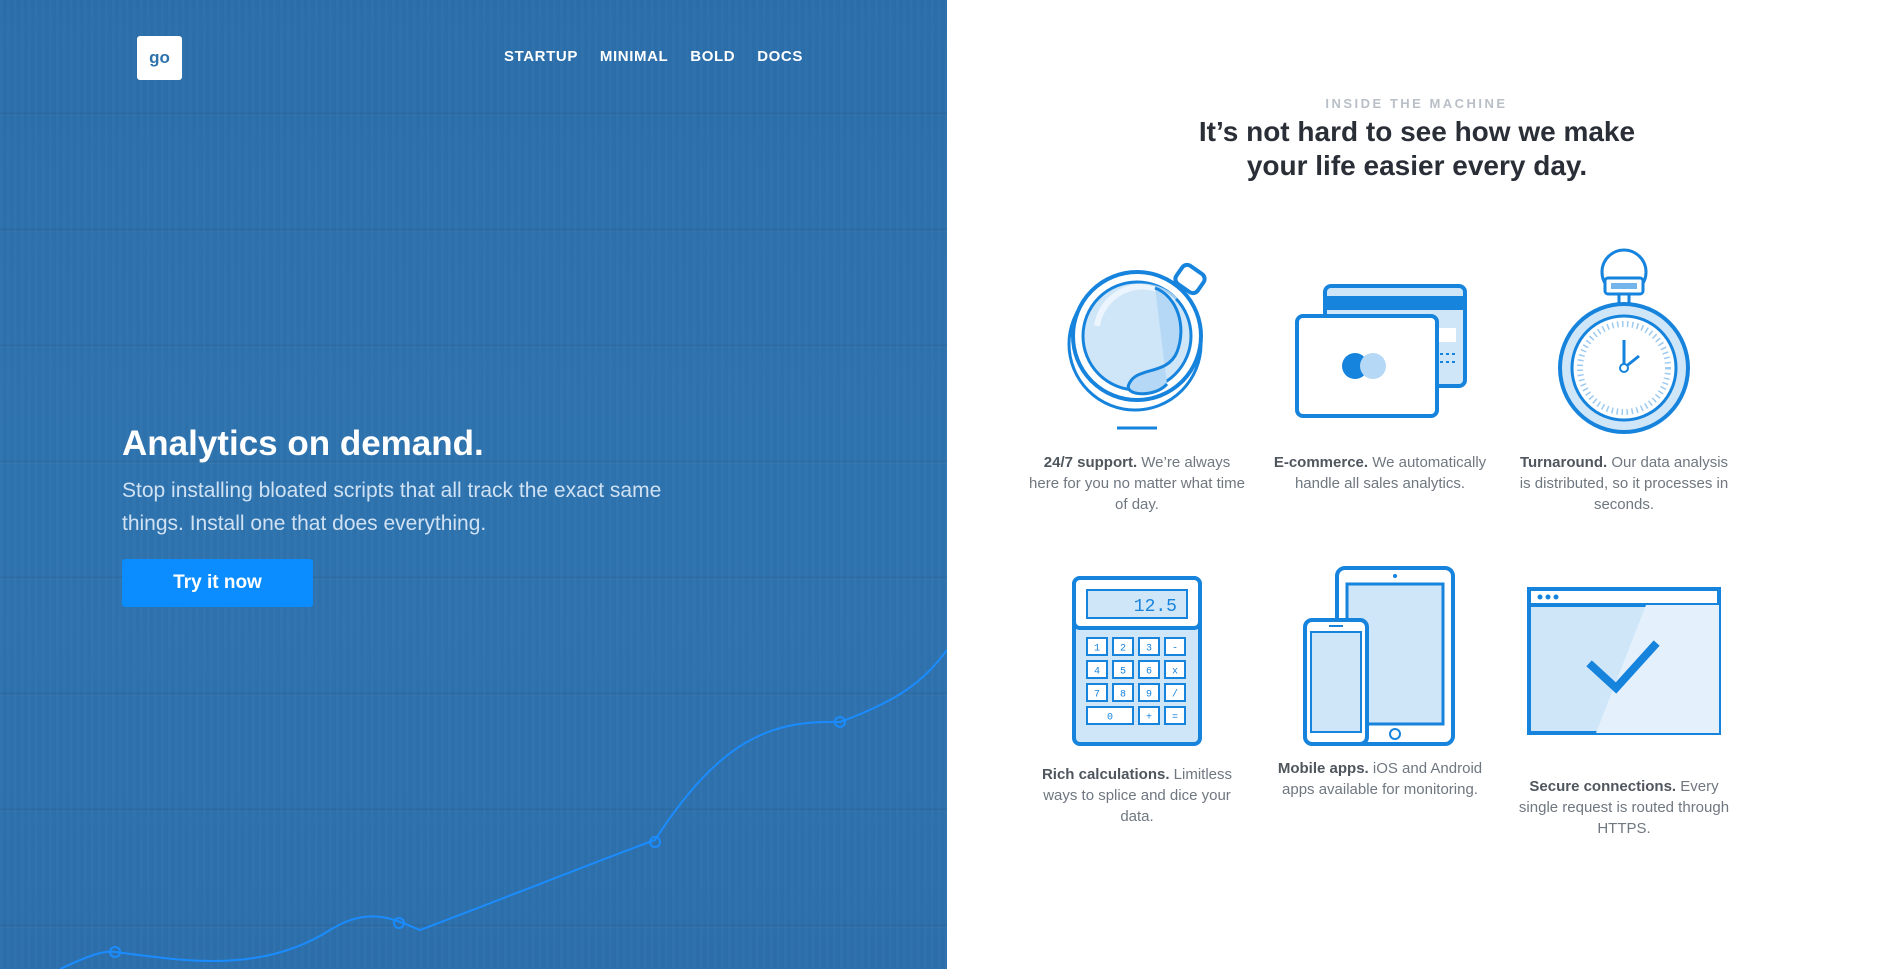 The image size is (1886, 969). What do you see at coordinates (1175, 649) in the screenshot?
I see `calculator-key-label: -` at bounding box center [1175, 649].